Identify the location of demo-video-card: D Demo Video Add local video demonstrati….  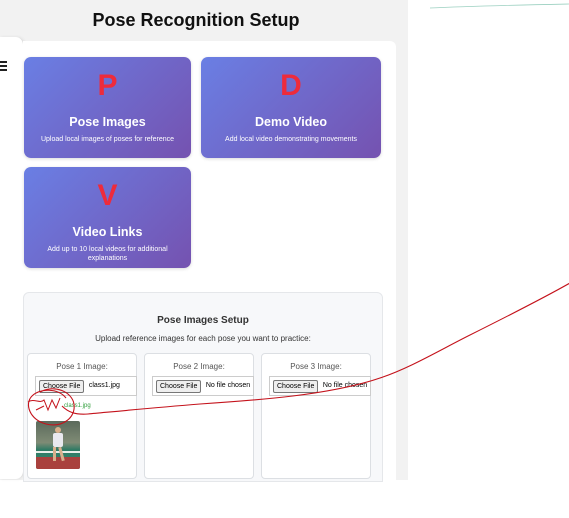
(291, 107).